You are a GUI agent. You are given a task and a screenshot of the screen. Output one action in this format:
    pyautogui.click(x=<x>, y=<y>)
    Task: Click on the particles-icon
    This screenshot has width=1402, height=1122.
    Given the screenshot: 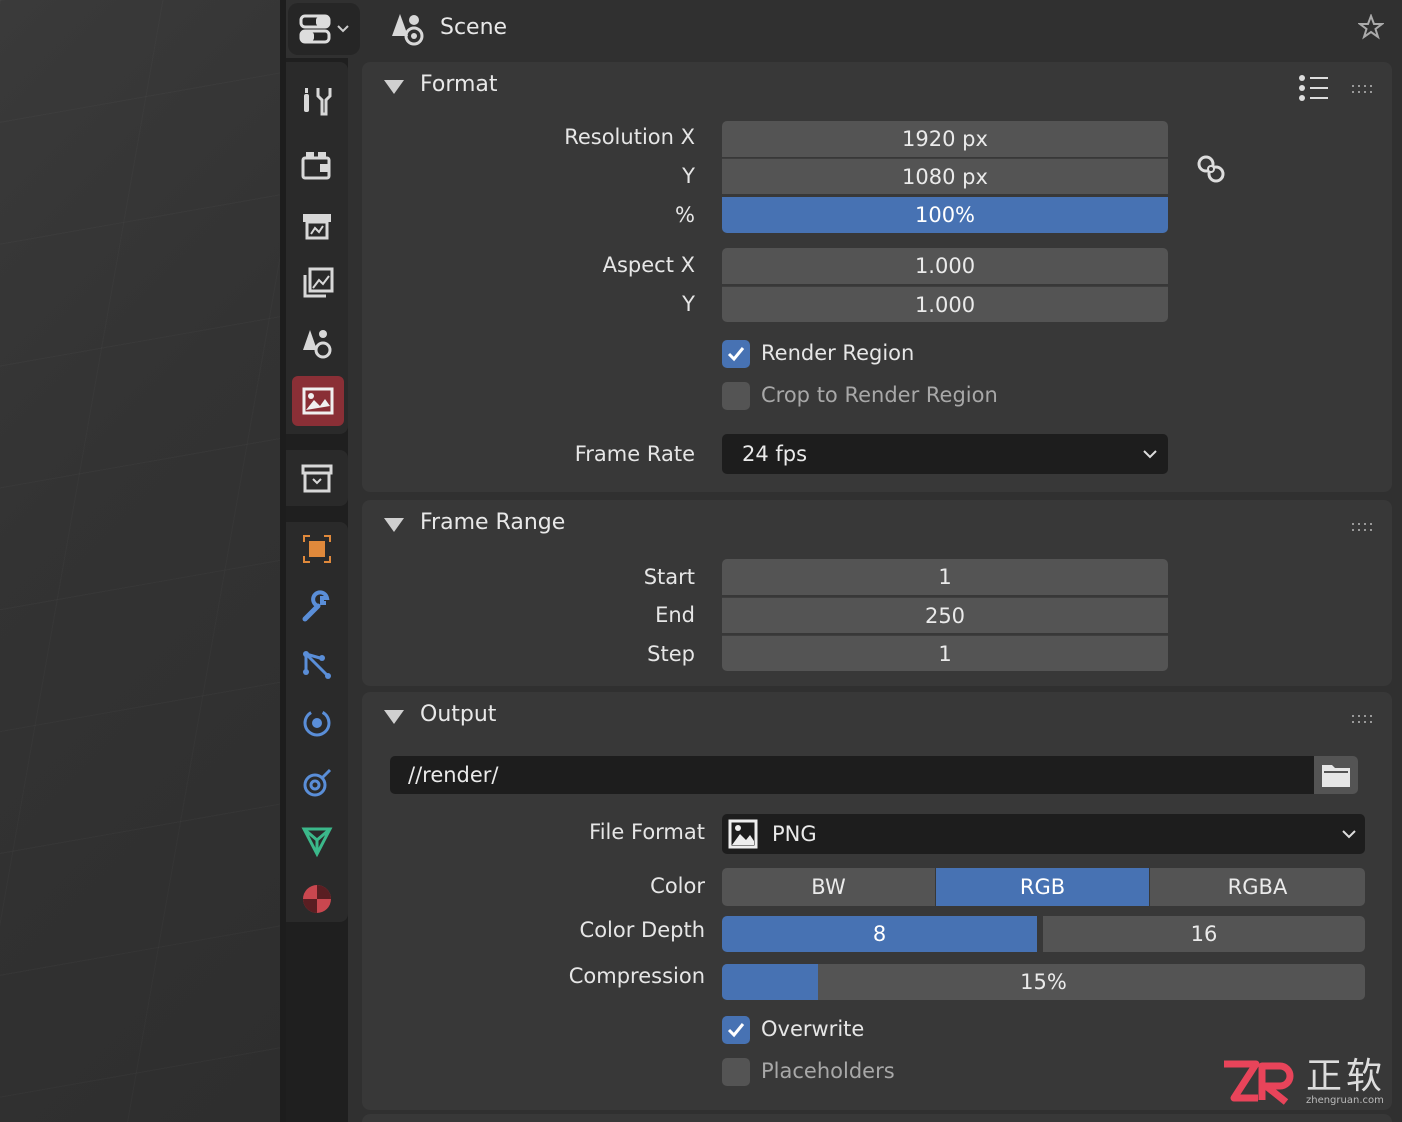 What is the action you would take?
    pyautogui.click(x=317, y=665)
    